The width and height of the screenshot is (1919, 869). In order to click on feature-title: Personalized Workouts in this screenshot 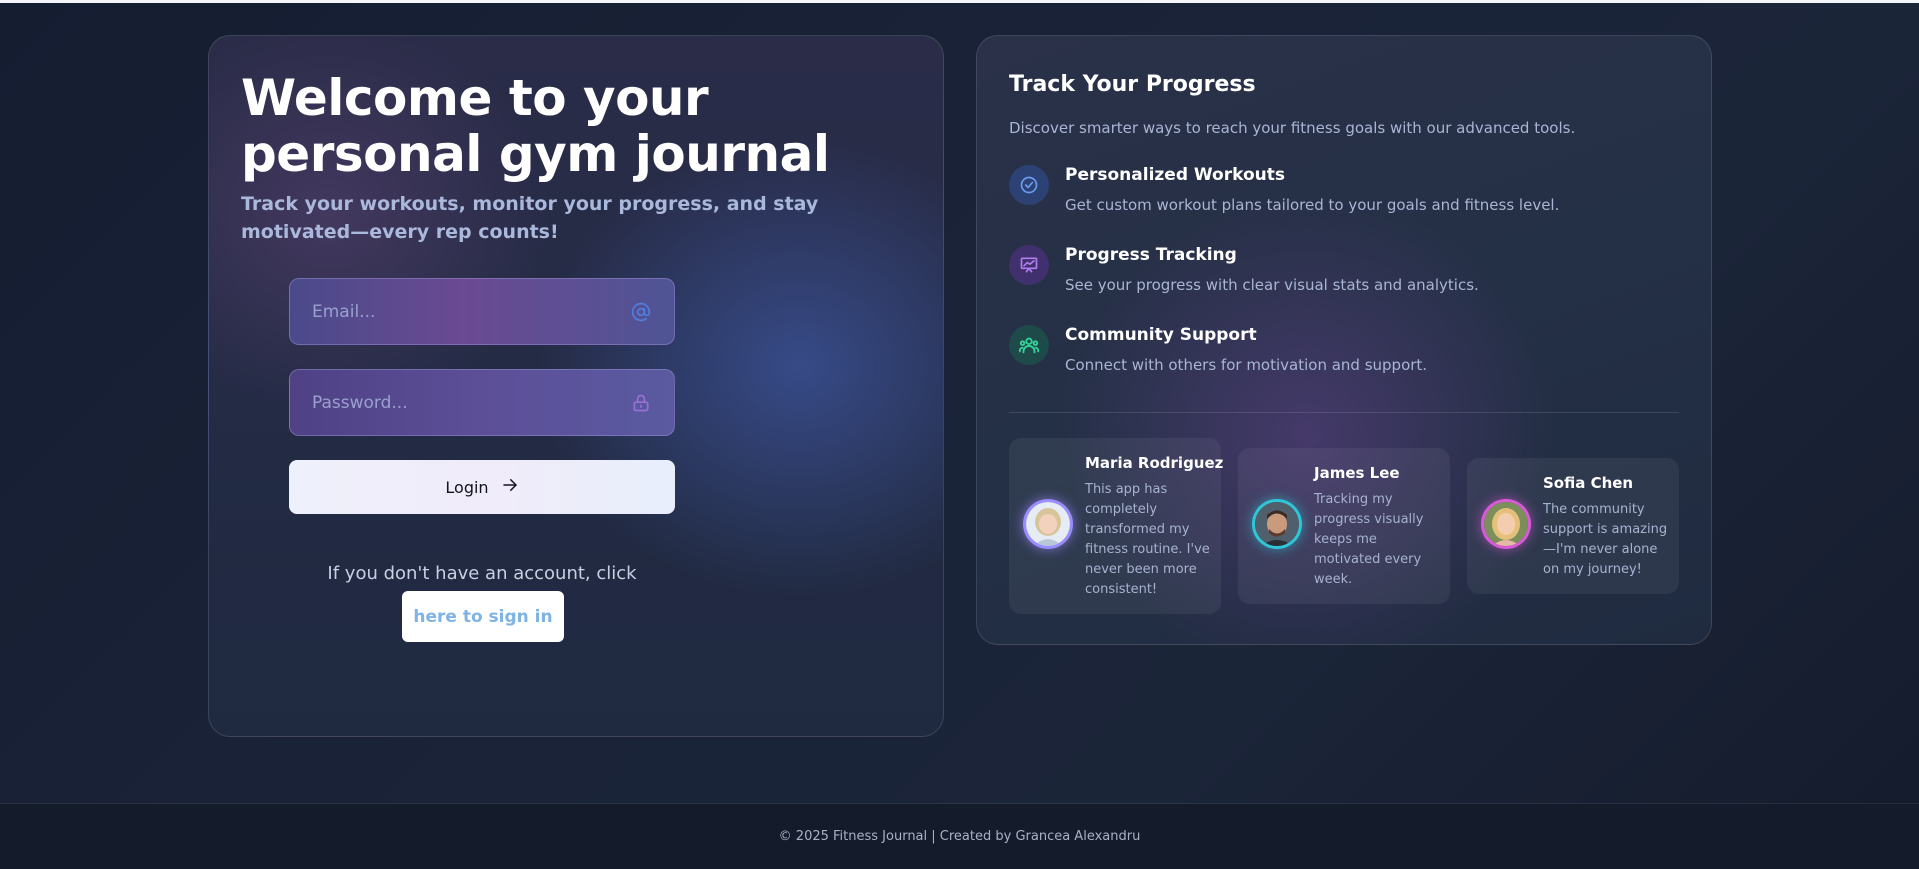, I will do `click(1175, 175)`.